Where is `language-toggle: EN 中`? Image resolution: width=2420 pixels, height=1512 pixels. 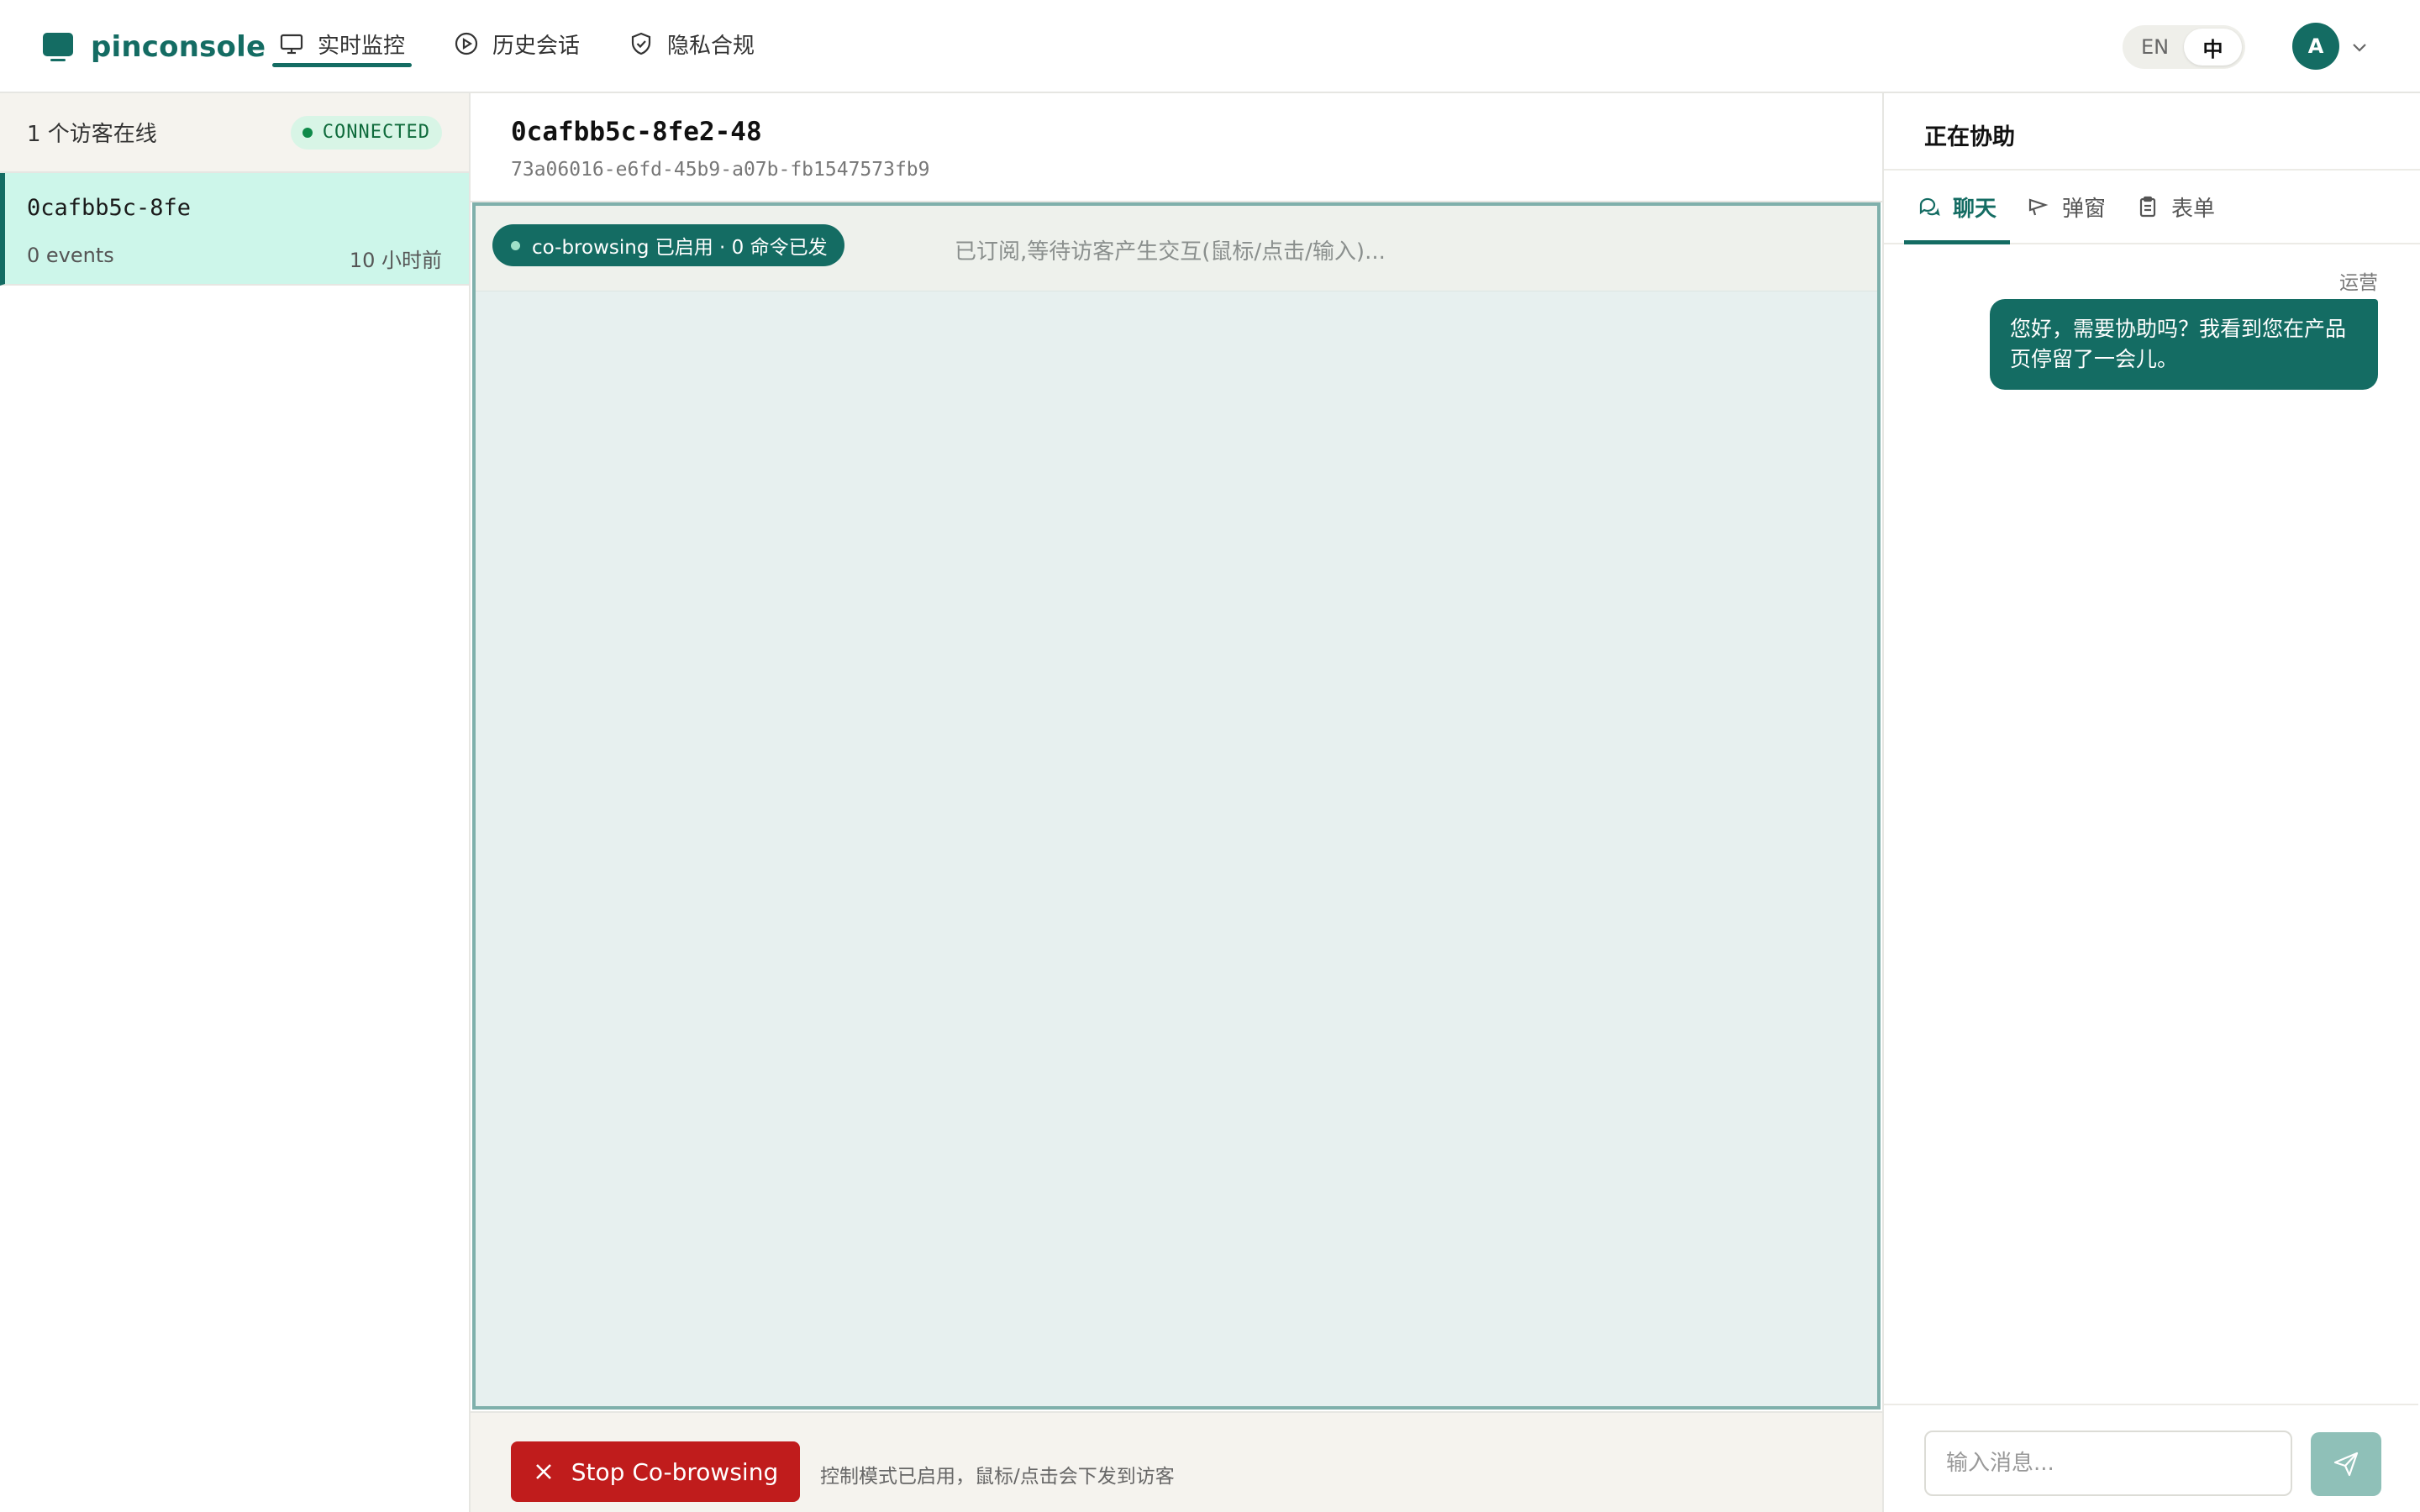 language-toggle: EN 中 is located at coordinates (2184, 47).